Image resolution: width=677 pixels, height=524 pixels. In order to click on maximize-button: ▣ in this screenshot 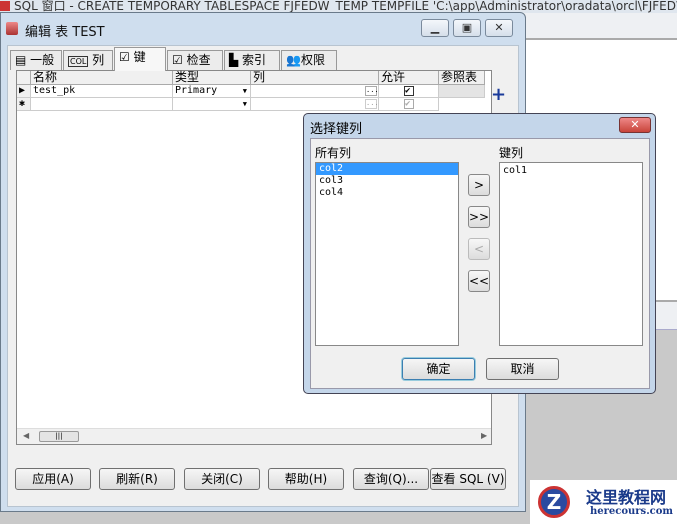, I will do `click(467, 28)`.